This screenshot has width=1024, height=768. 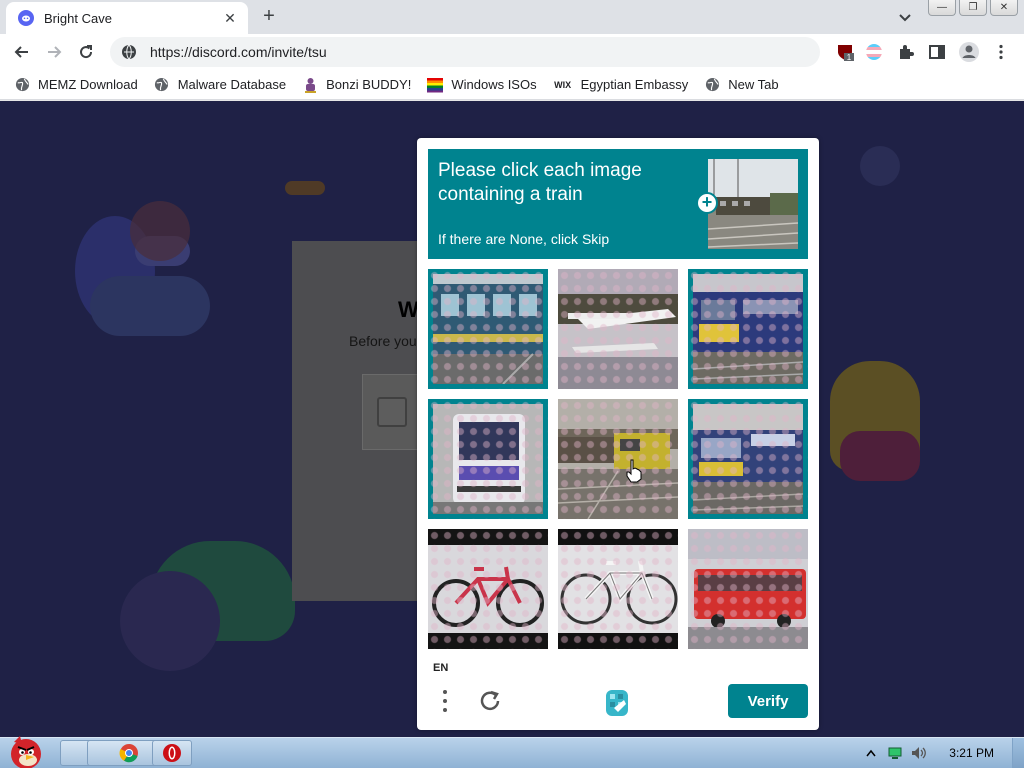 I want to click on bookmark-label: New Tab, so click(x=753, y=84).